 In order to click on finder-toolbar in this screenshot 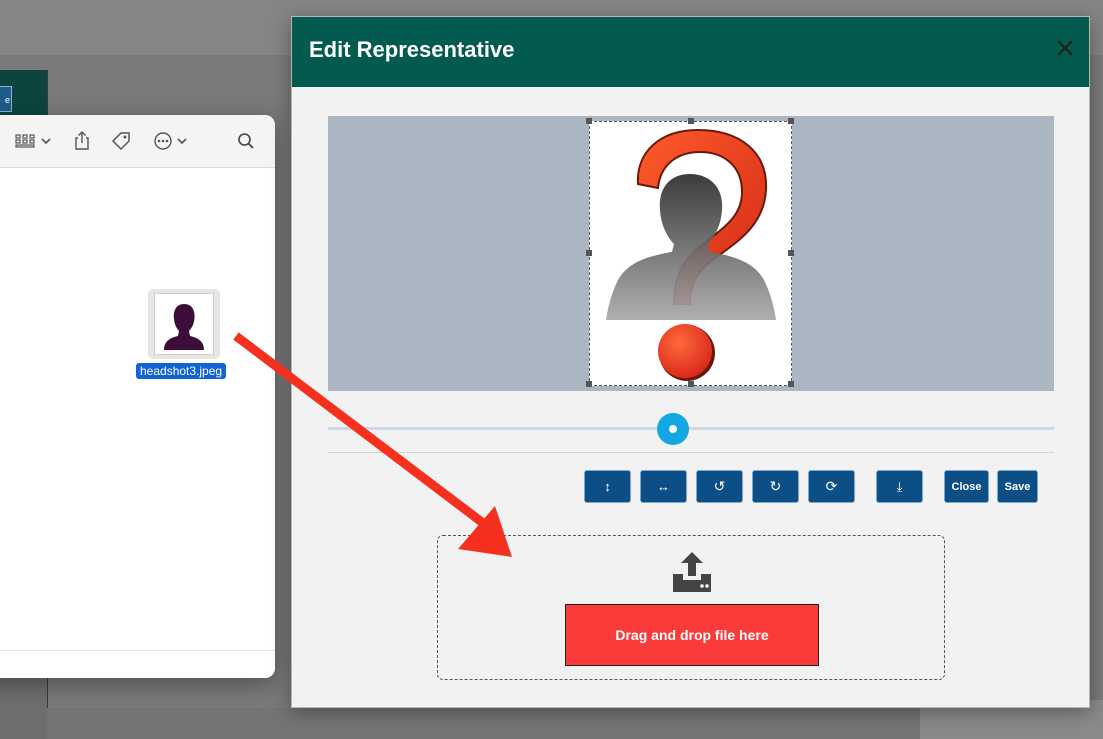, I will do `click(137, 141)`.